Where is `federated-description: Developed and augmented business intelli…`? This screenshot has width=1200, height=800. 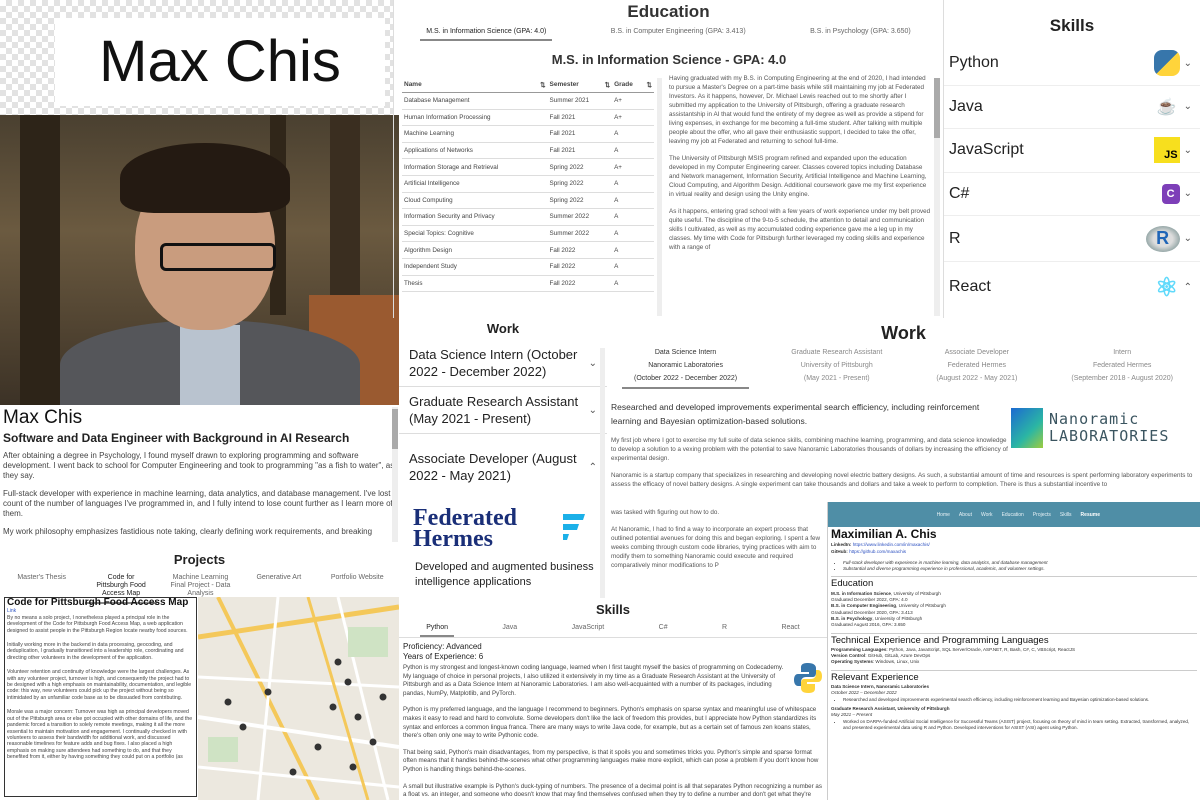
federated-description: Developed and augmented business intelli… is located at coordinates (504, 574).